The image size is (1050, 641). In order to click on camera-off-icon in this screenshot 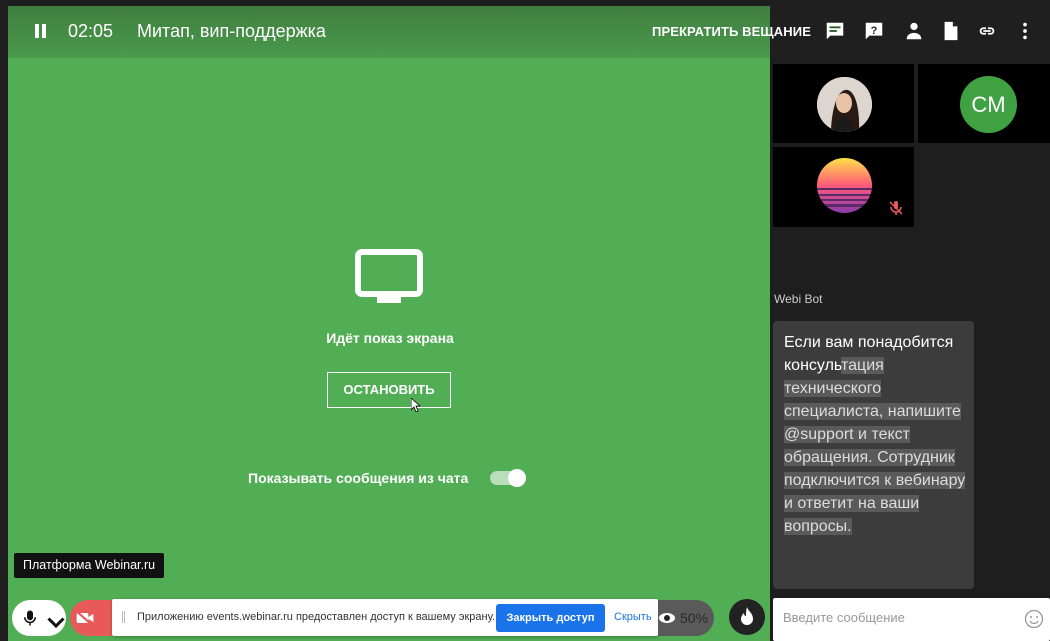, I will do `click(84, 618)`.